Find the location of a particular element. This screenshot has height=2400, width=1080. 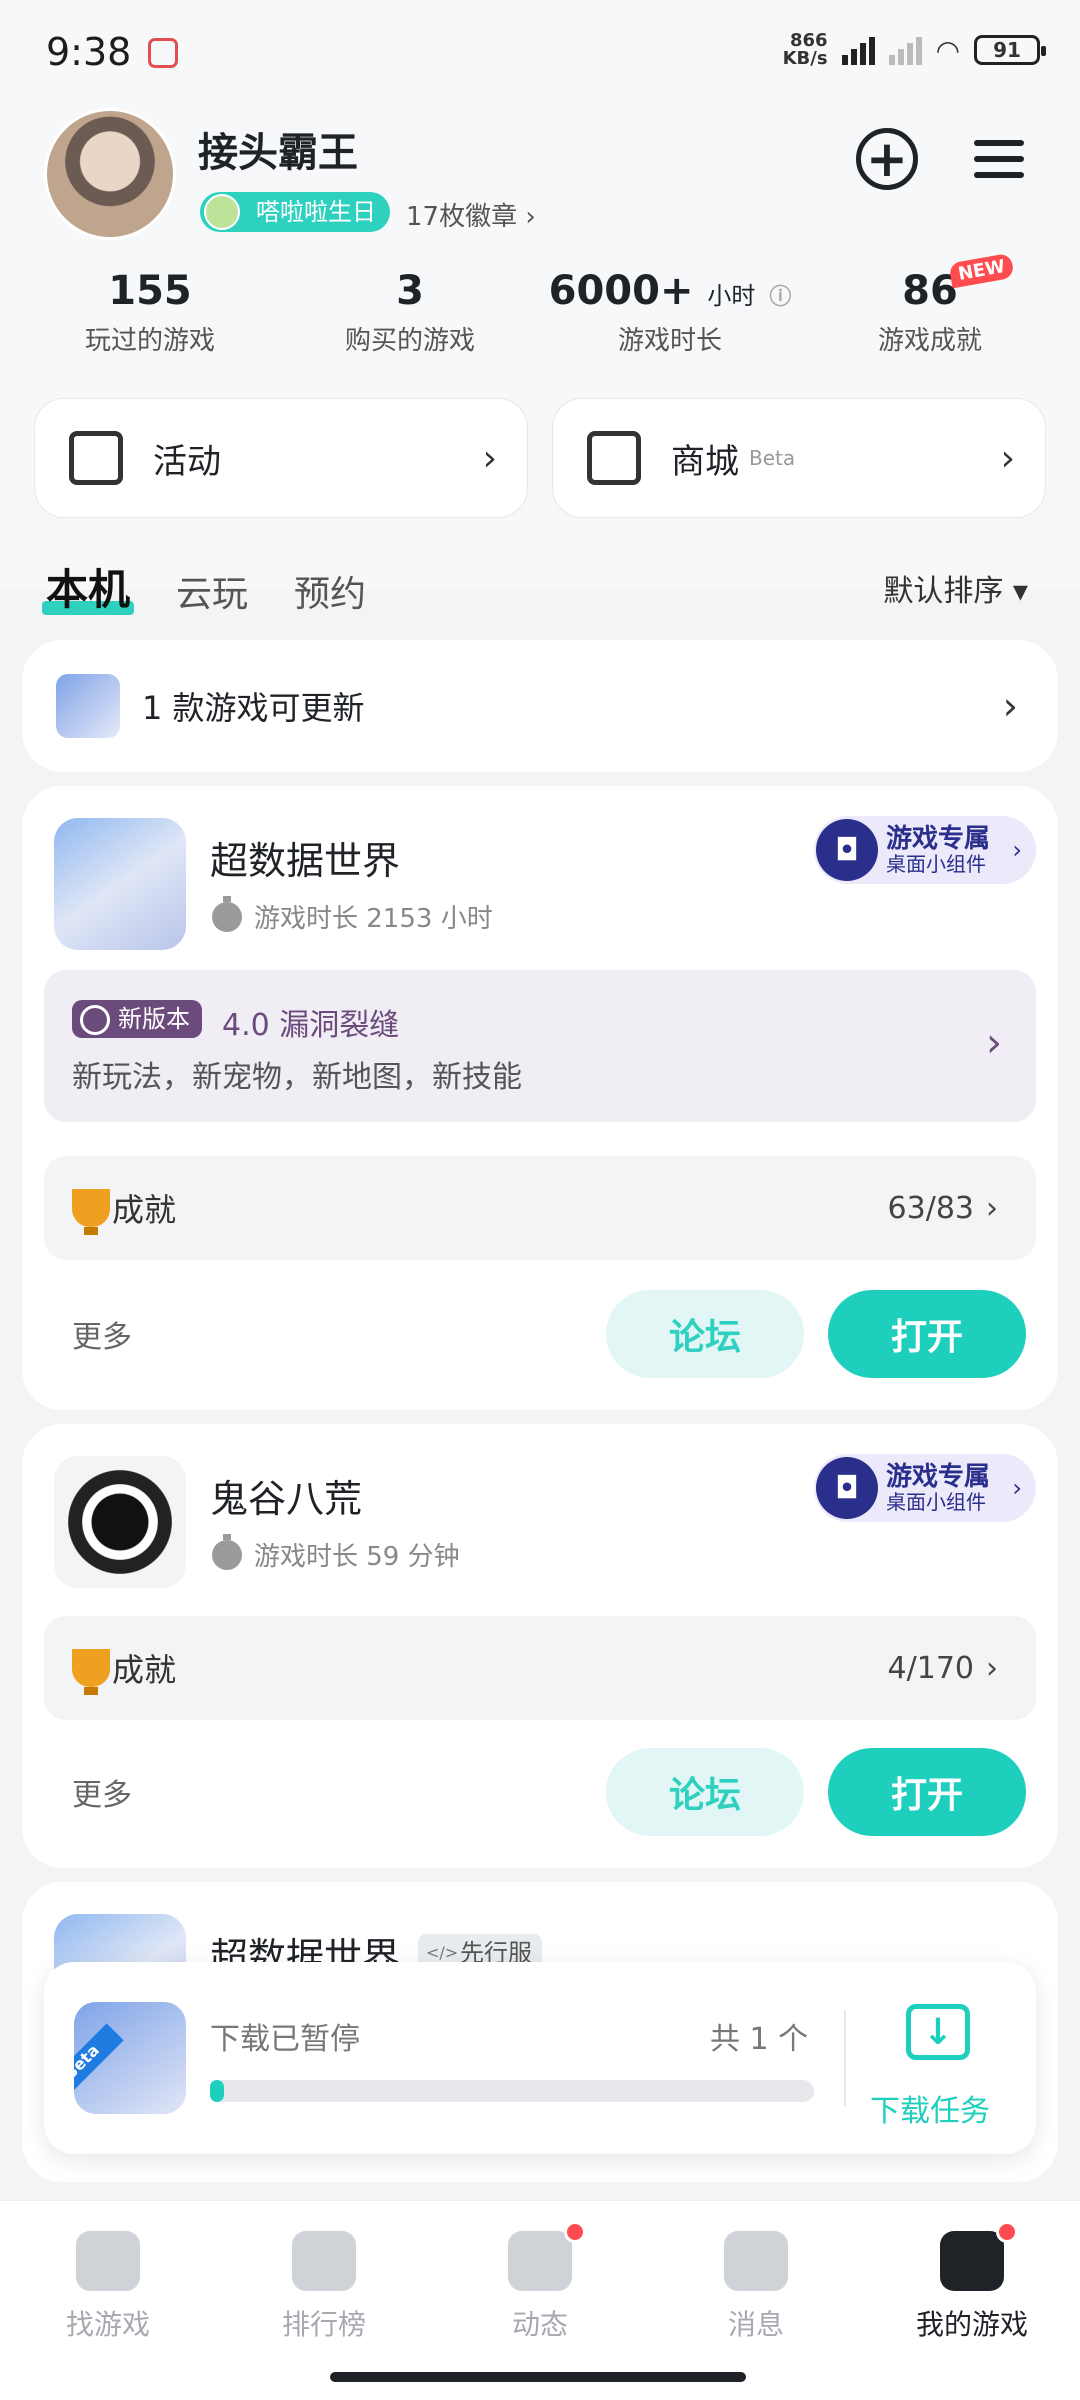

avatar is located at coordinates (110, 174).